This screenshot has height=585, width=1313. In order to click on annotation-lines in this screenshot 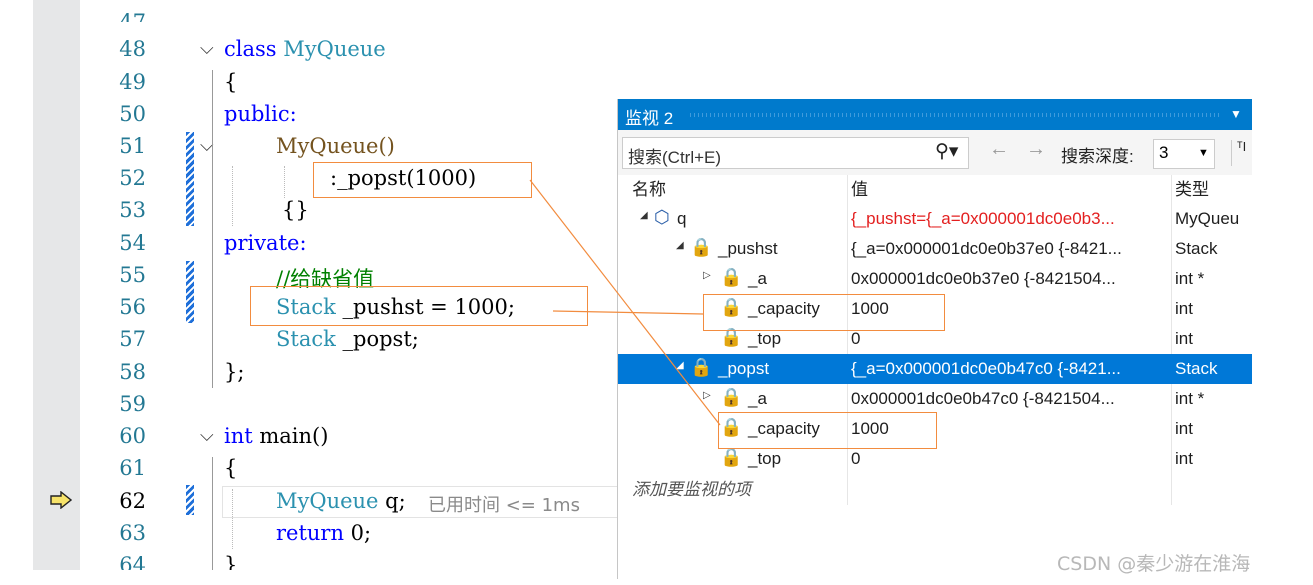, I will do `click(625, 302)`.